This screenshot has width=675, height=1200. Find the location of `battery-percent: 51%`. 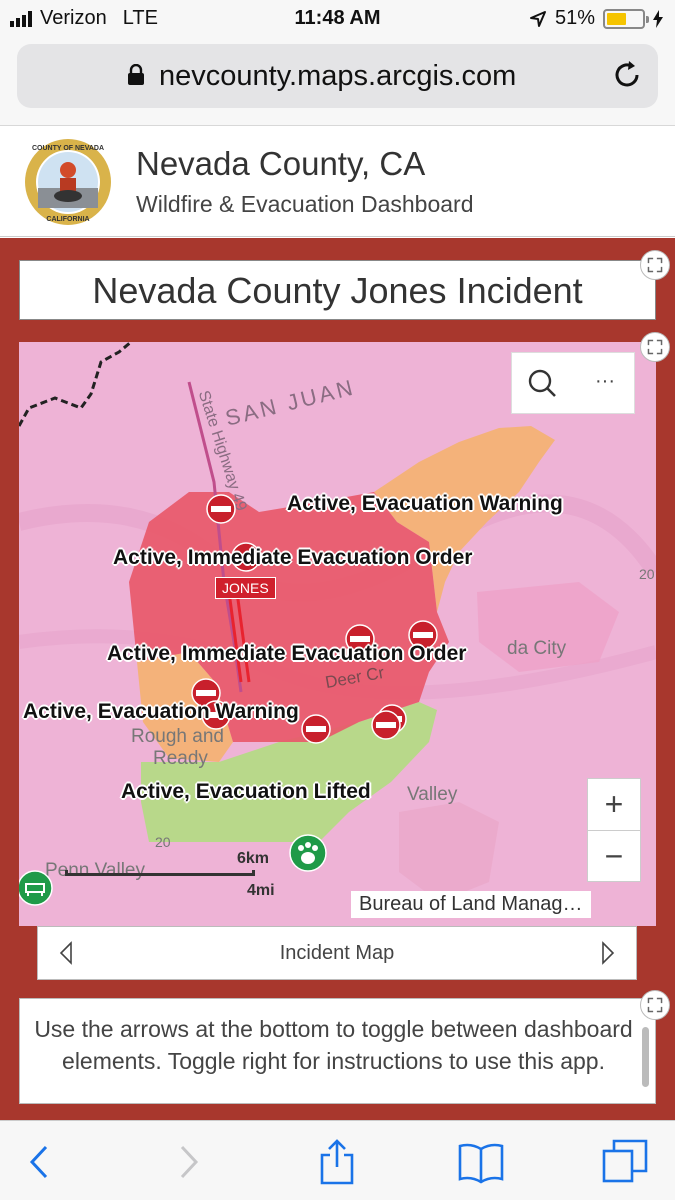

battery-percent: 51% is located at coordinates (574, 18).